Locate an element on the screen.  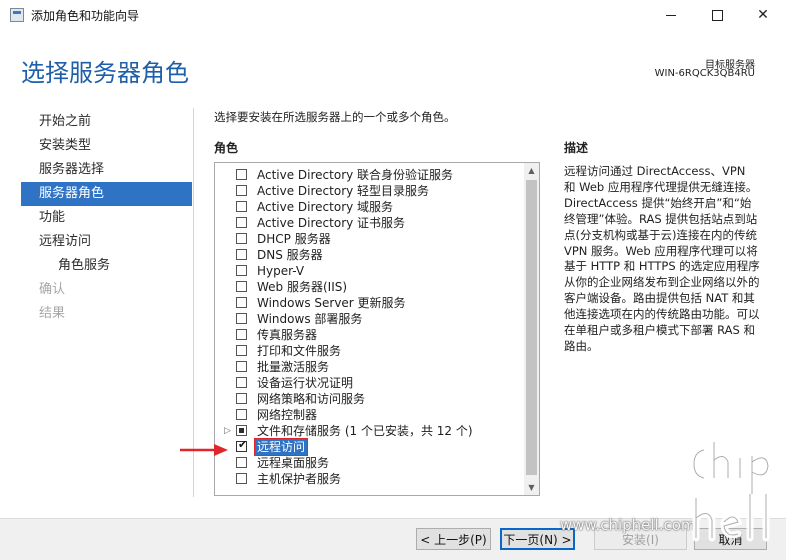
role-label: Windows Server 更新服务 is located at coordinates (331, 303).